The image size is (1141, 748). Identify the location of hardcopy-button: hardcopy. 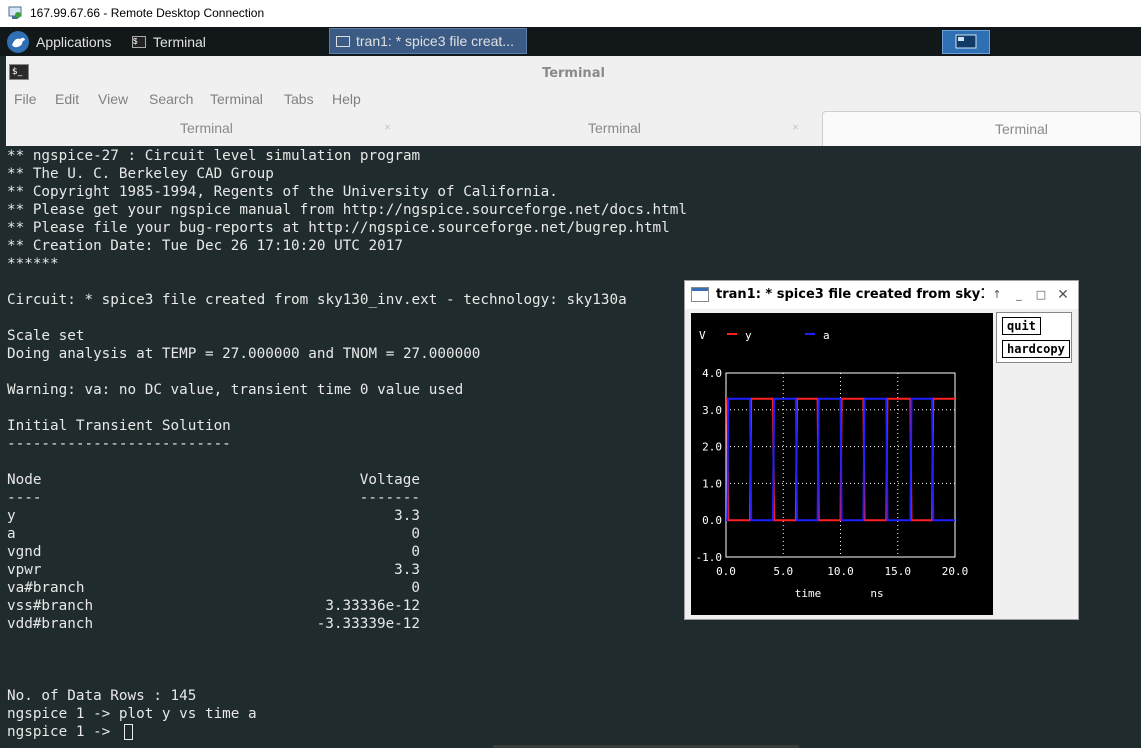
(1036, 349).